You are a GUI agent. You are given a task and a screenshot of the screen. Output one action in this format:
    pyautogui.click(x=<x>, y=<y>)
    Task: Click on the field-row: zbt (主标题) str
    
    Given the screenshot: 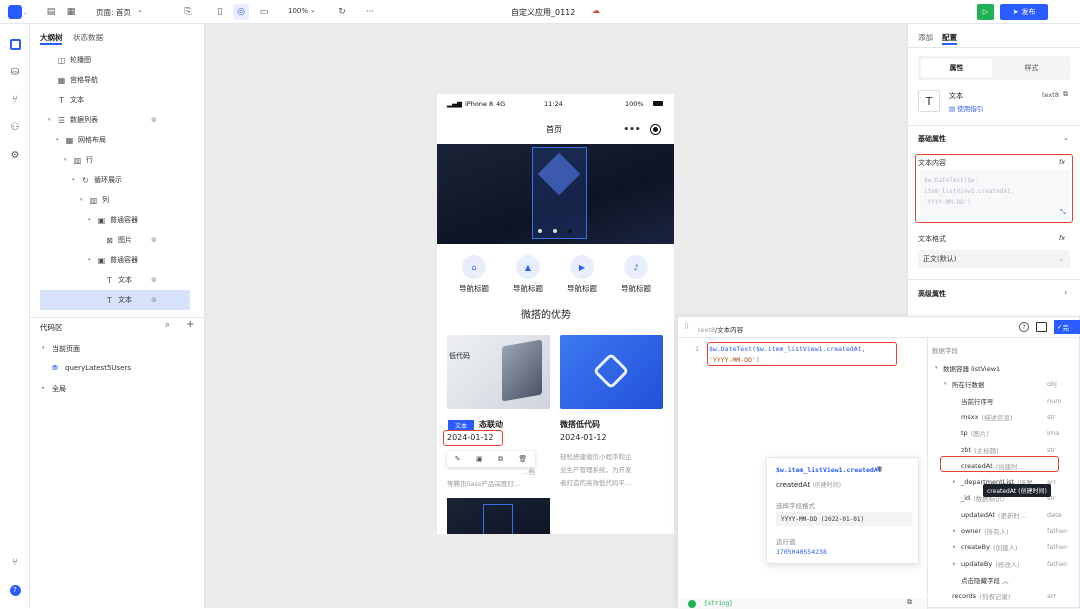 What is the action you would take?
    pyautogui.click(x=1016, y=450)
    